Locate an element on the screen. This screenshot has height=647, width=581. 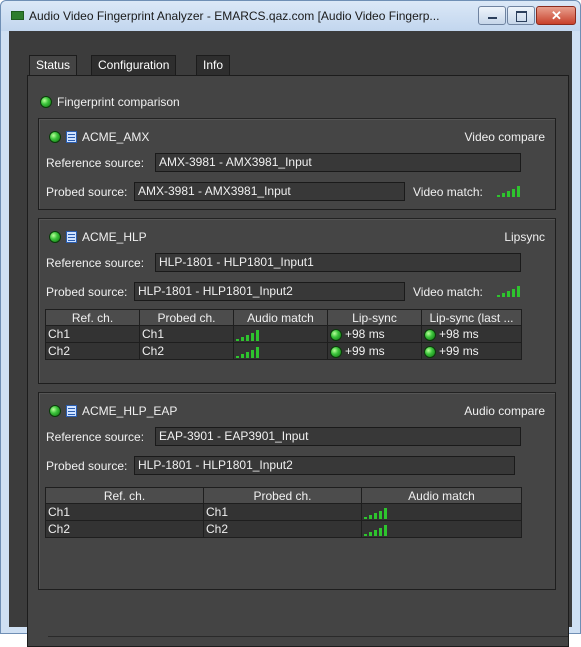
probed-source-field: AMX-3981 - AMX3981_Input is located at coordinates (269, 191).